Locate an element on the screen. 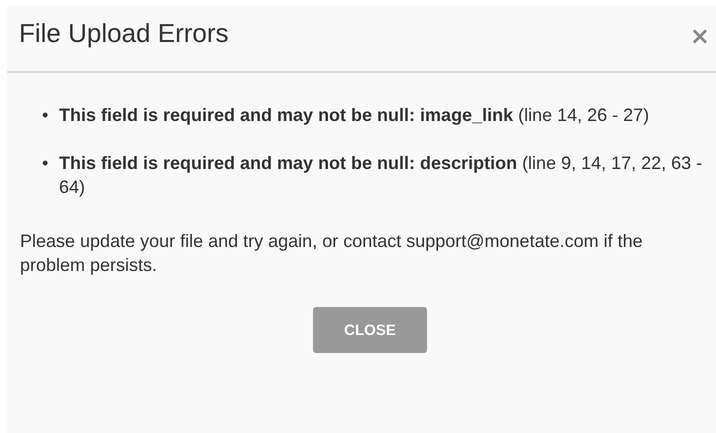  help-message: Please update your file and try again, or contact support@monetate.com if the problem persists. is located at coordinates (332, 253).